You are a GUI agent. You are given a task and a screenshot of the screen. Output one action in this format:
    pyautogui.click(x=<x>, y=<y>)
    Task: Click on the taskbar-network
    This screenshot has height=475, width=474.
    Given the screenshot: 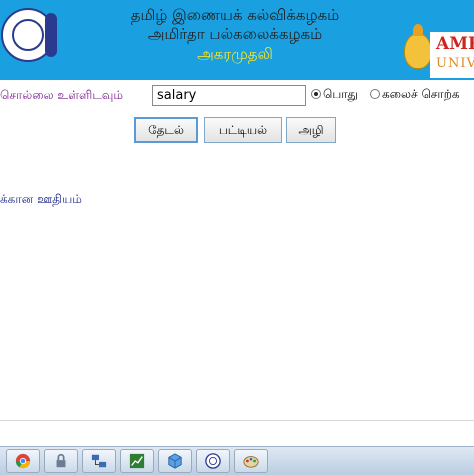 What is the action you would take?
    pyautogui.click(x=99, y=461)
    